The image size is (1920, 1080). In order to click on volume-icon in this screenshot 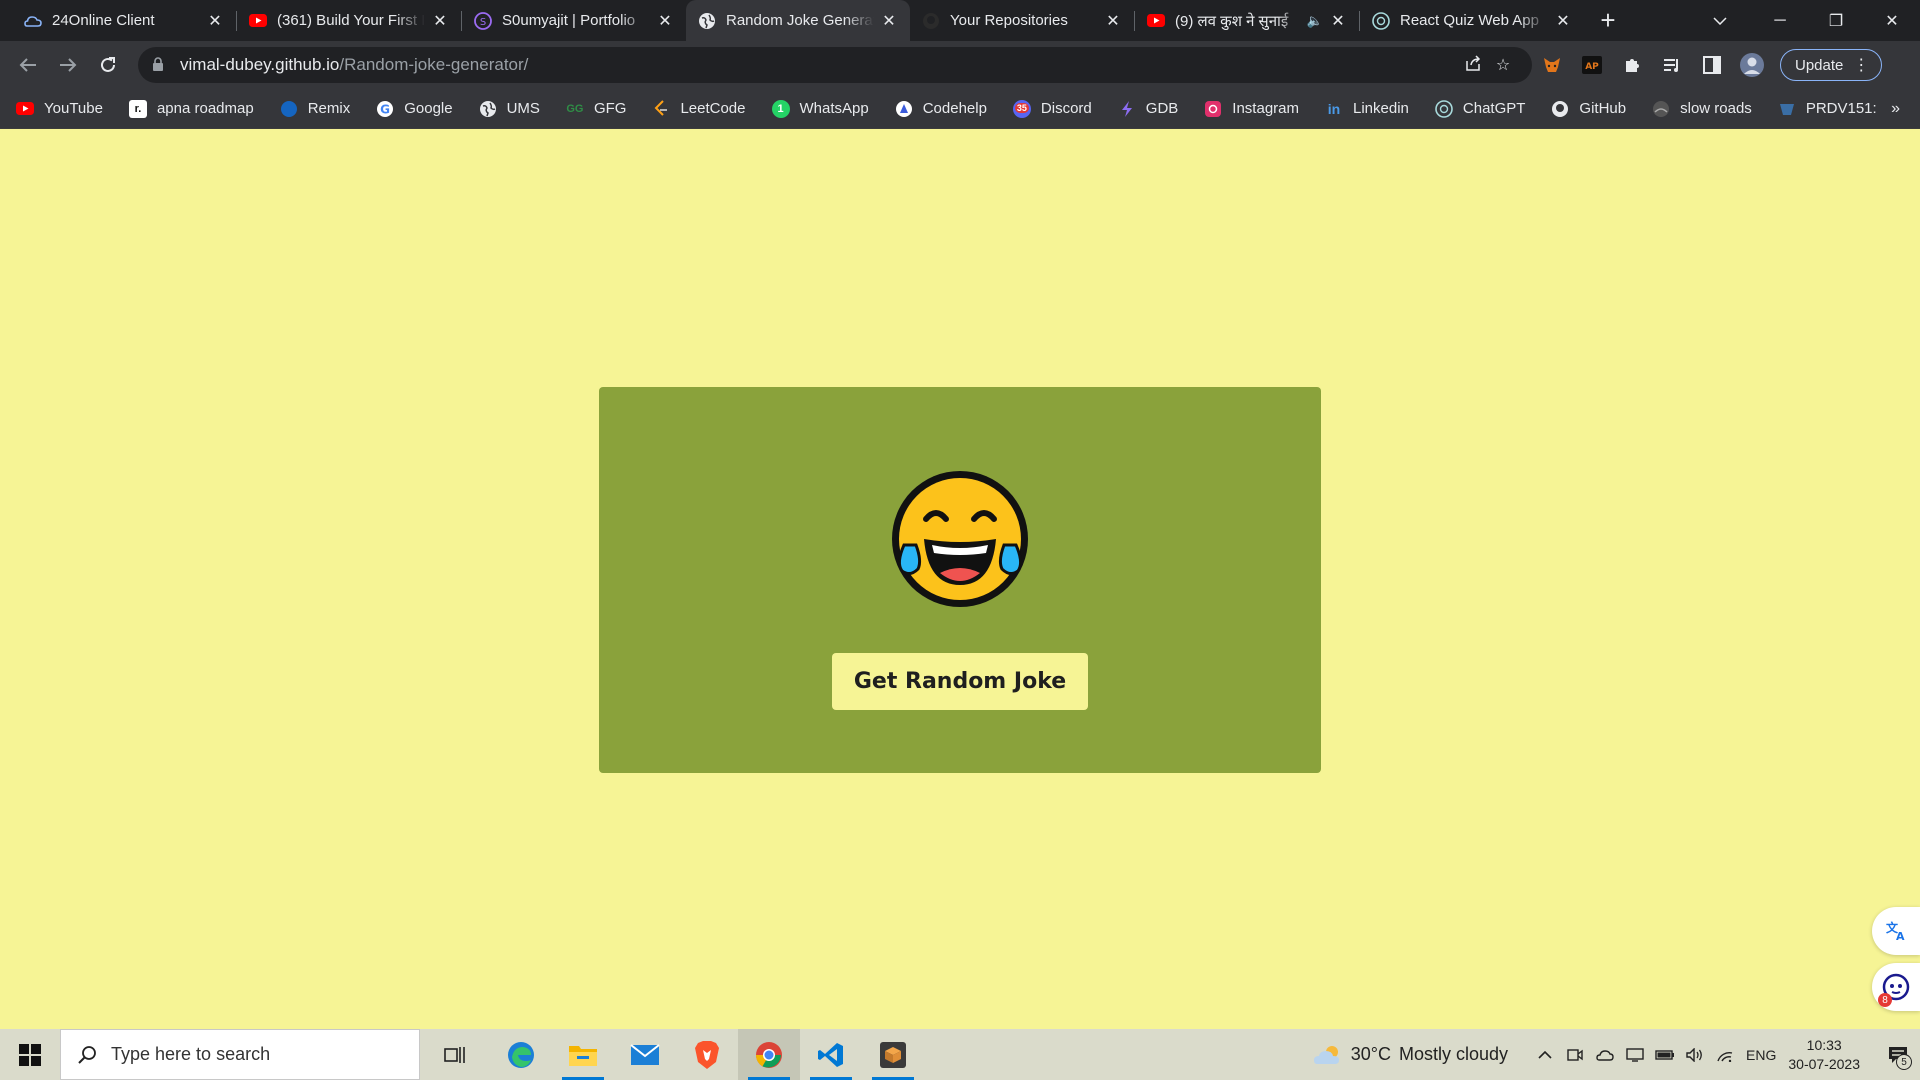, I will do `click(1695, 1054)`.